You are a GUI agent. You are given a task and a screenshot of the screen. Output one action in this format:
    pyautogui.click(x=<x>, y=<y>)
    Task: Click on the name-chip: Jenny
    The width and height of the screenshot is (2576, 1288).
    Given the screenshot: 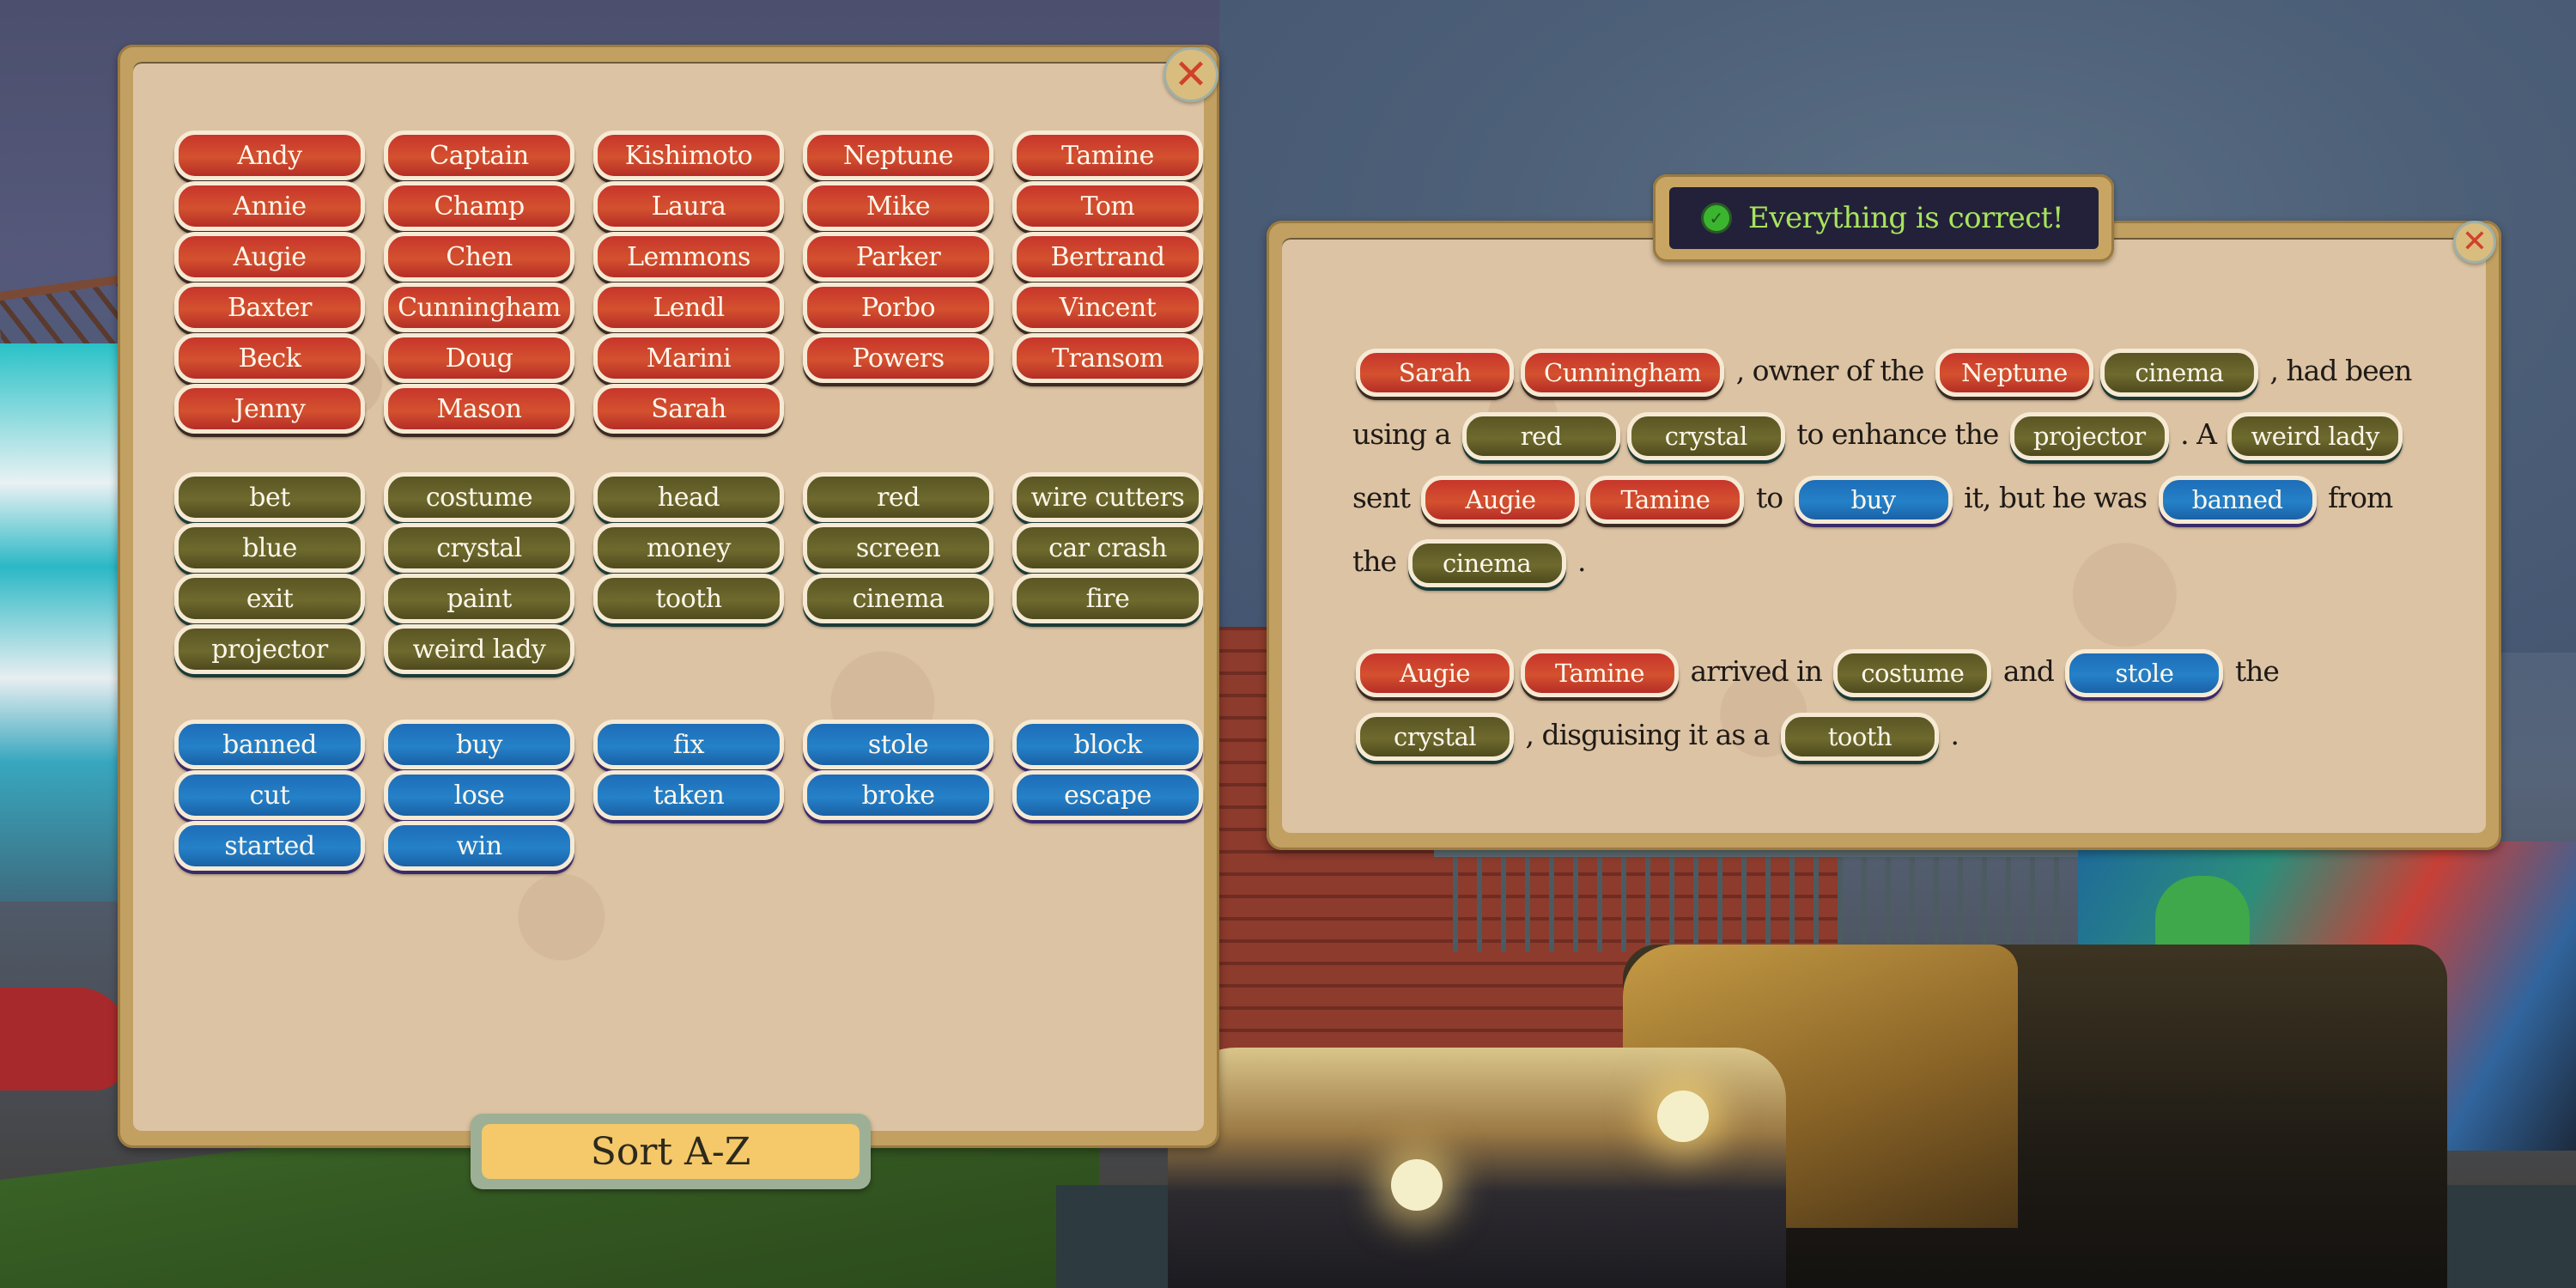 What is the action you would take?
    pyautogui.click(x=269, y=409)
    